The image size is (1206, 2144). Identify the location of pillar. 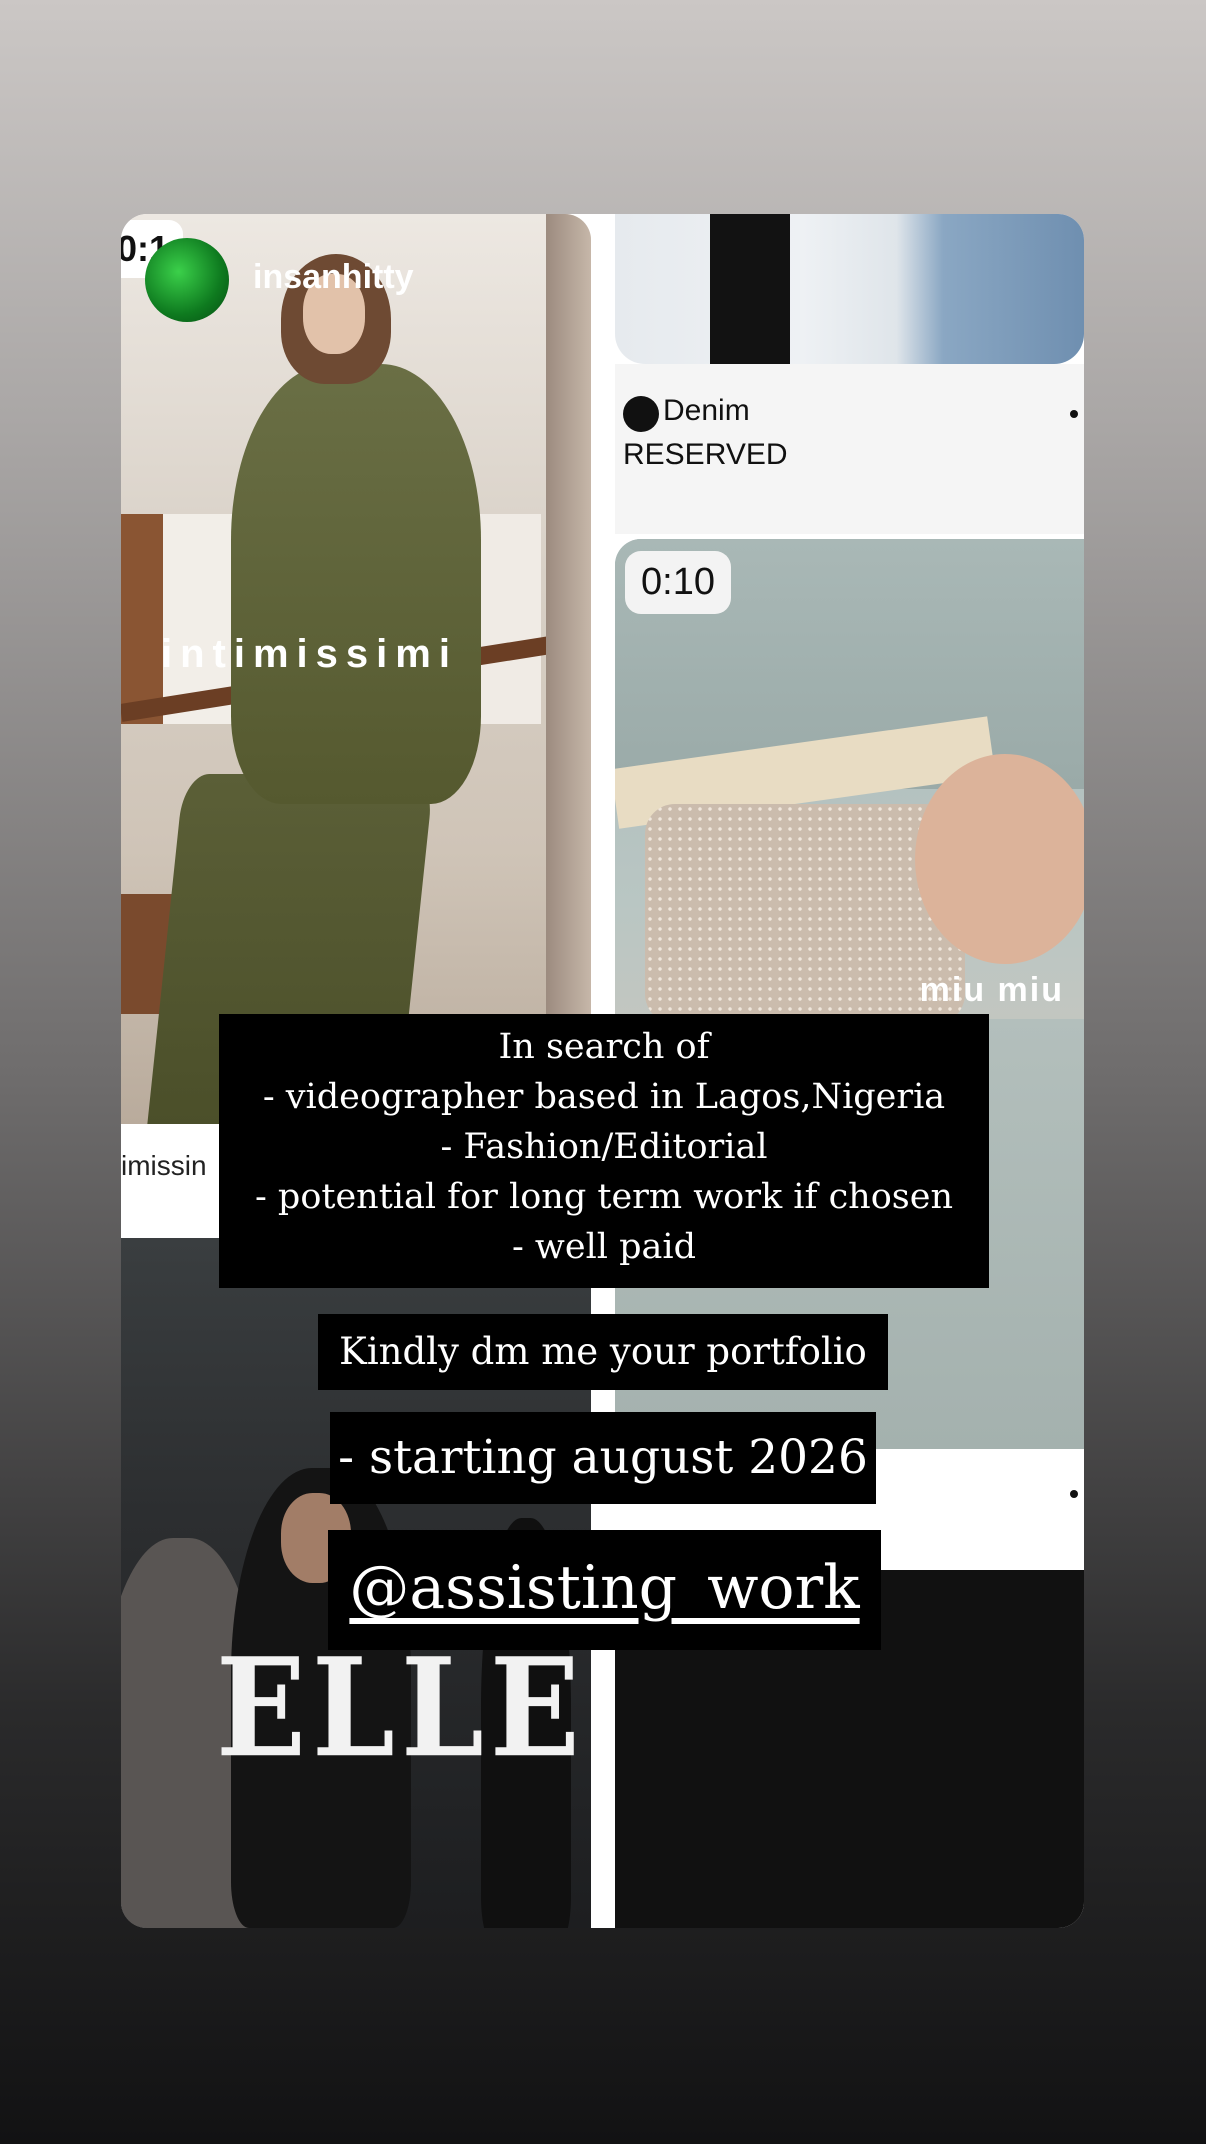
(568, 669).